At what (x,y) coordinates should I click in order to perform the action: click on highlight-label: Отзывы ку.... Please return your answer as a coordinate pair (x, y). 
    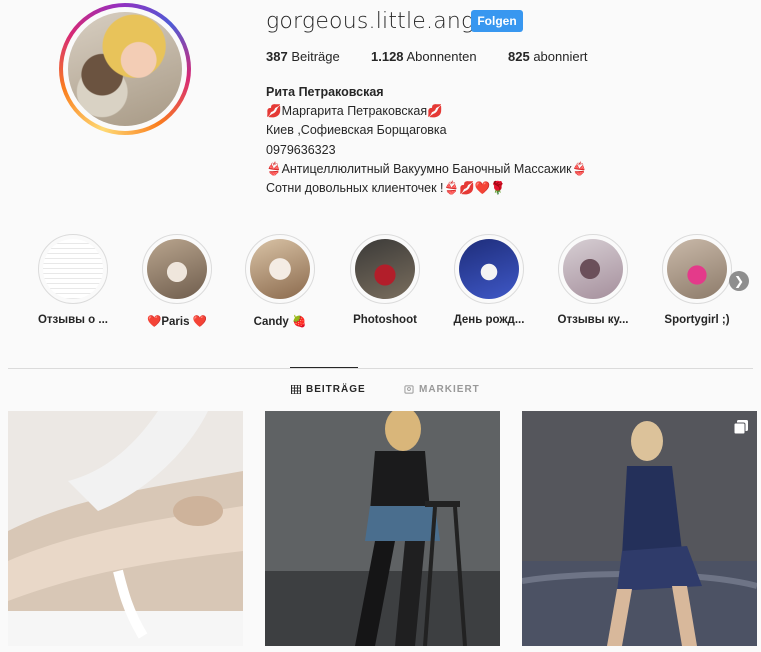
    Looking at the image, I should click on (593, 320).